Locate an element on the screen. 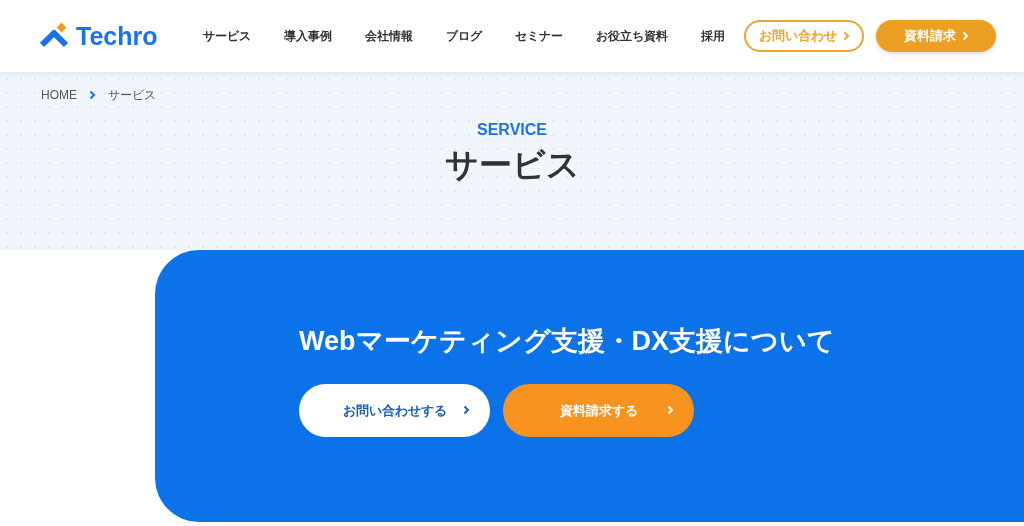 The height and width of the screenshot is (526, 1024). logo-icon is located at coordinates (55, 36).